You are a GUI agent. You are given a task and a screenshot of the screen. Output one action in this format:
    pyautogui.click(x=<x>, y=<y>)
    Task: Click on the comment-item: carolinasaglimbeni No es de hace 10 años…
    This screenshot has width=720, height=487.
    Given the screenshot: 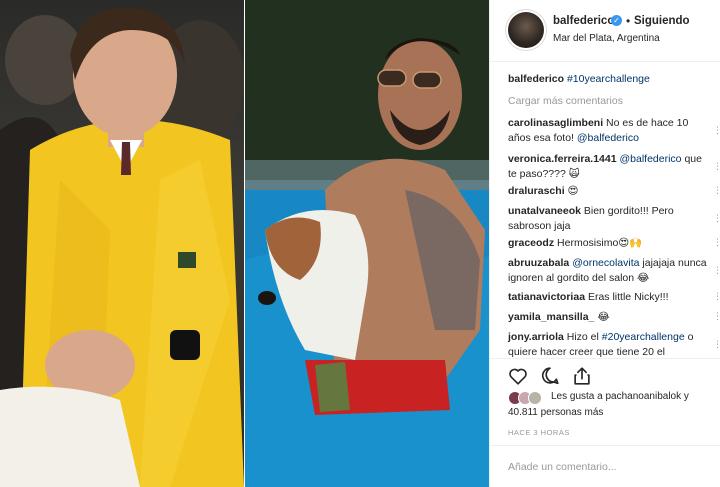 What is the action you would take?
    pyautogui.click(x=610, y=131)
    